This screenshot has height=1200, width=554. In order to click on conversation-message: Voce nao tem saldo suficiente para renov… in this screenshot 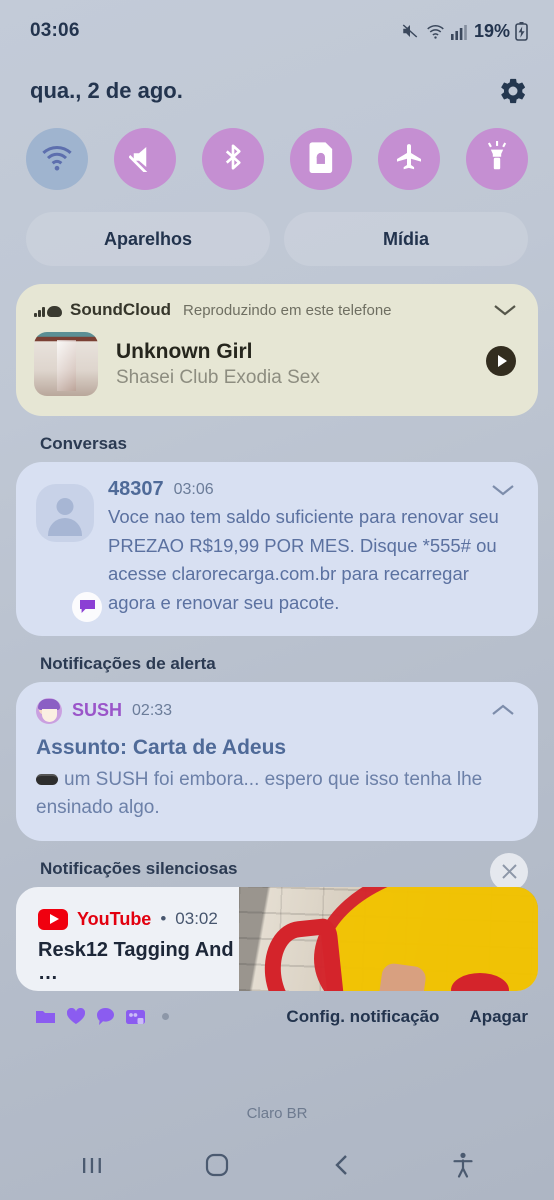, I will do `click(303, 560)`.